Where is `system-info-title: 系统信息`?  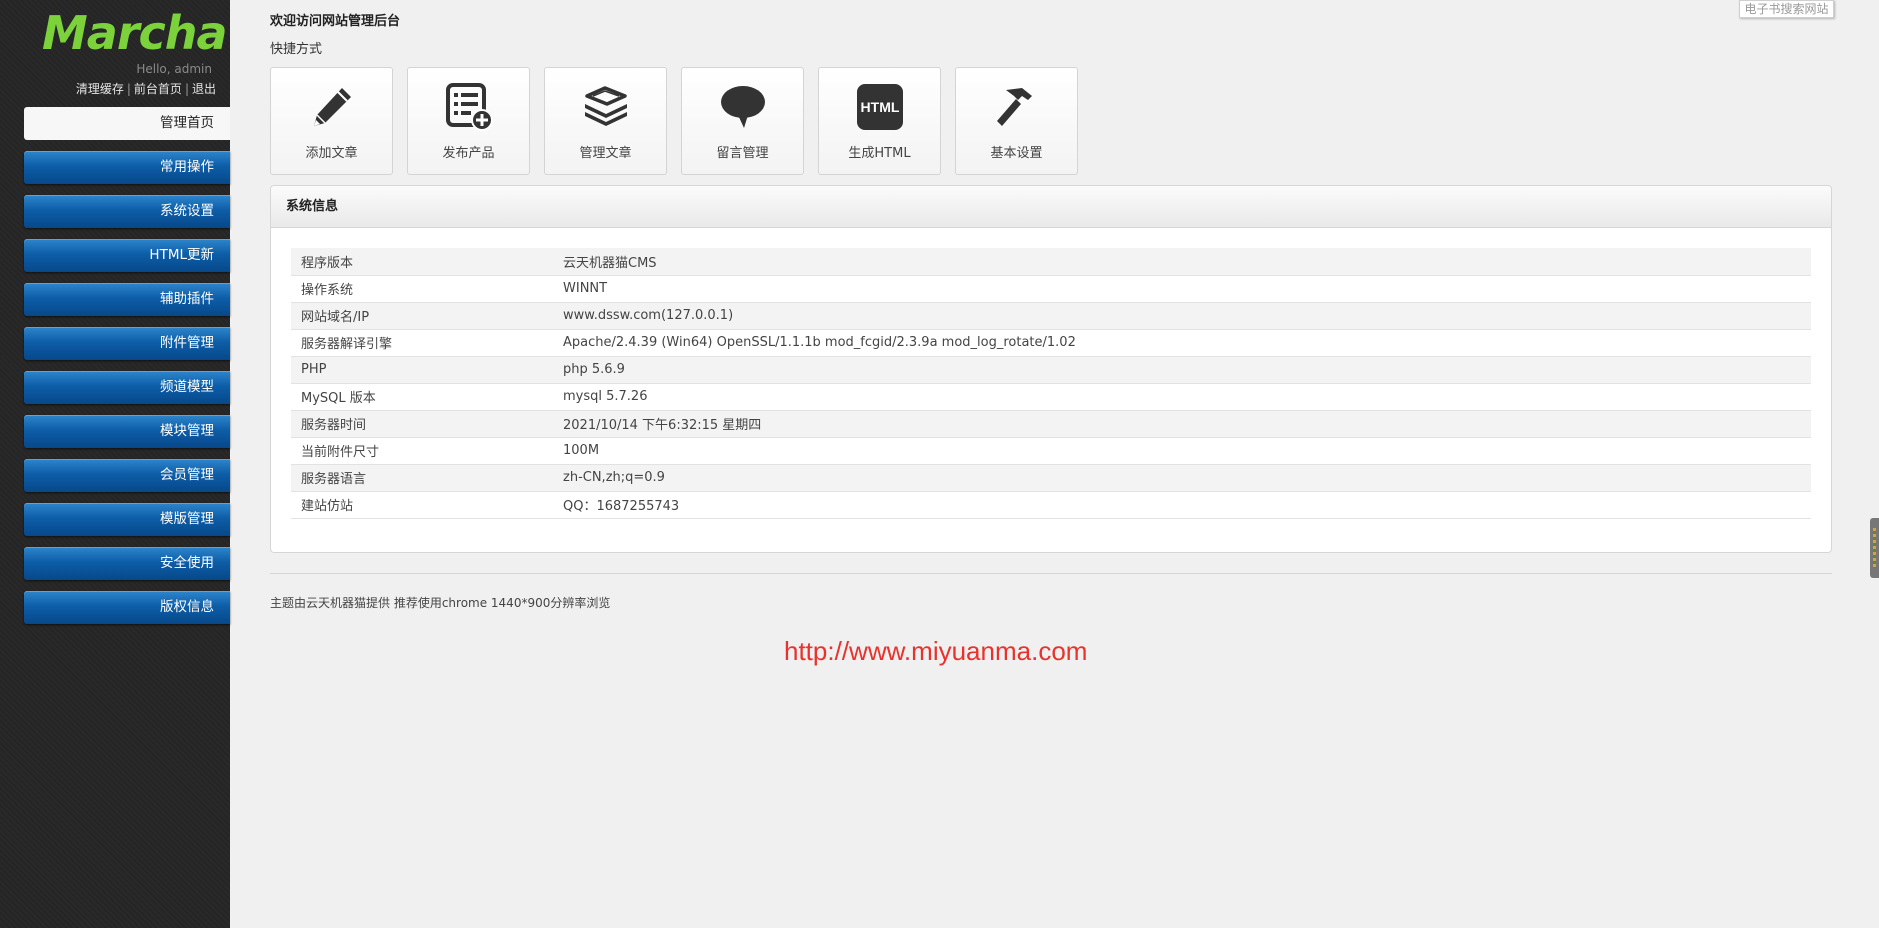 system-info-title: 系统信息 is located at coordinates (1051, 207).